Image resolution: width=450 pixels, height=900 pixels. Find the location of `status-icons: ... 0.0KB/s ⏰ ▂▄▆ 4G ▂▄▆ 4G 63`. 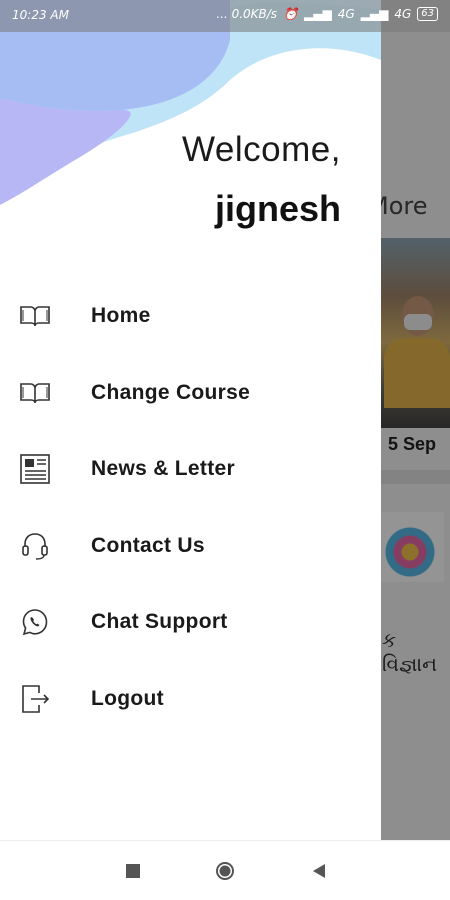

status-icons: ... 0.0KB/s ⏰ ▂▄▆ 4G ▂▄▆ 4G 63 is located at coordinates (327, 14).